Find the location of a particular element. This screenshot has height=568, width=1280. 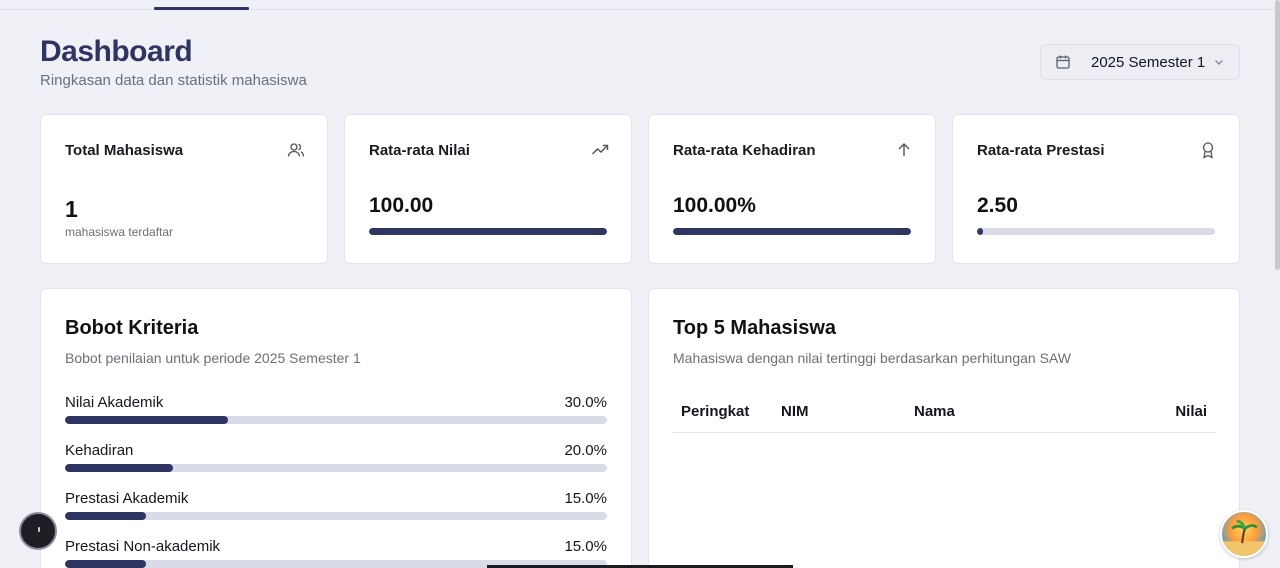

avatar-button is located at coordinates (1244, 534).